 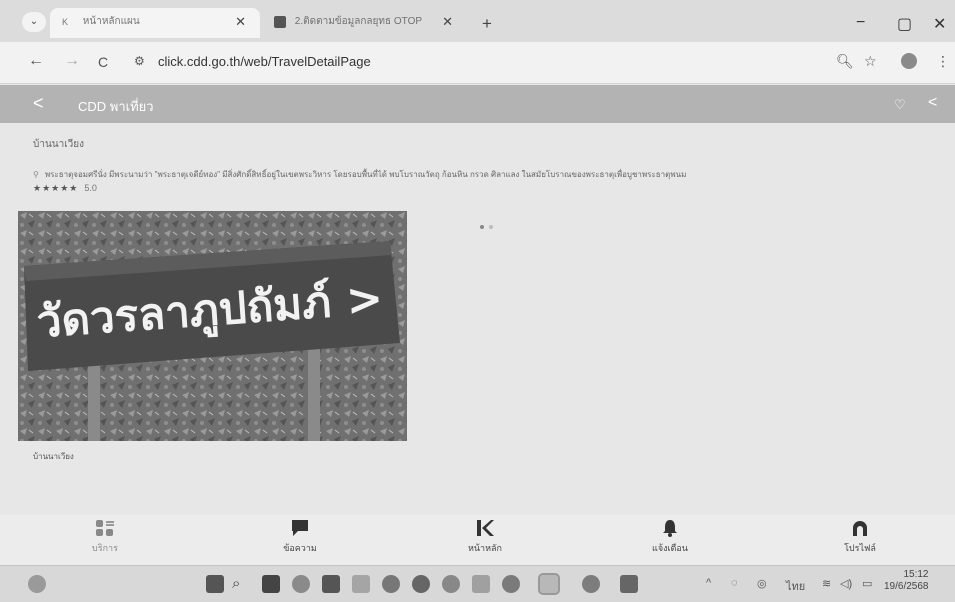 What do you see at coordinates (860, 537) in the screenshot?
I see `nav-profile: โปรไฟล์` at bounding box center [860, 537].